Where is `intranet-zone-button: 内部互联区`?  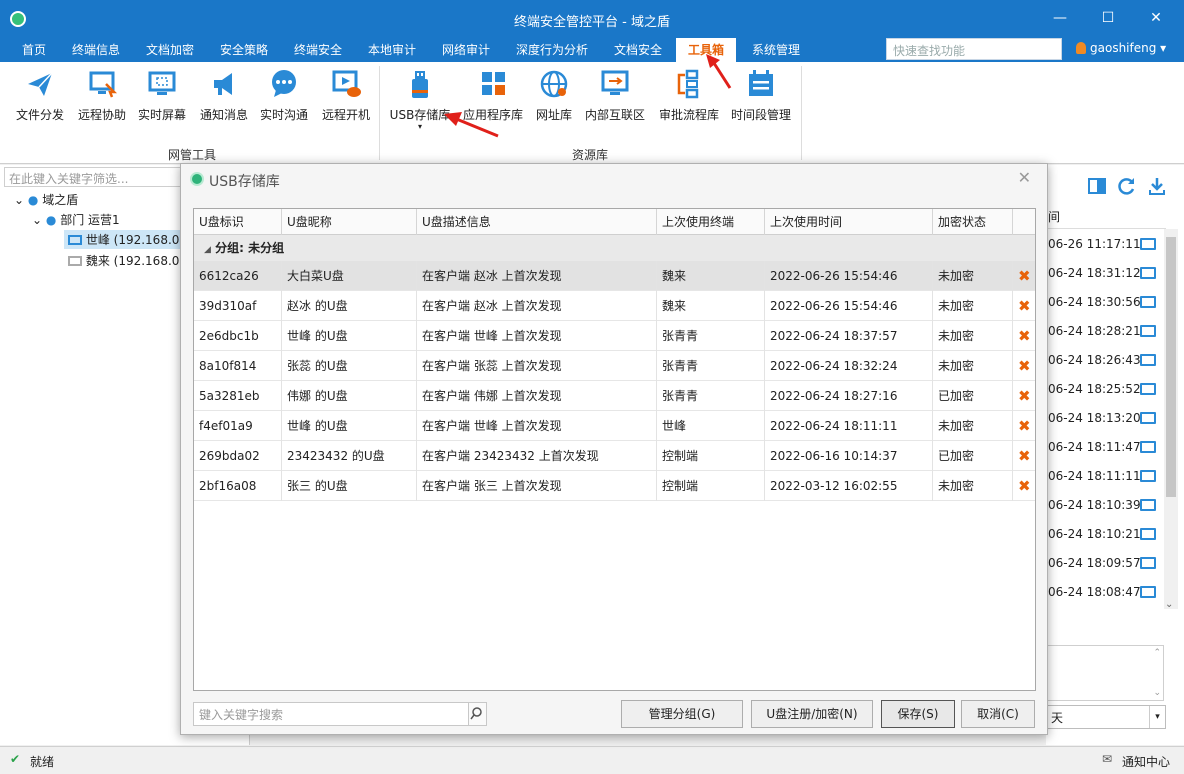
intranet-zone-button: 内部互联区 is located at coordinates (615, 95).